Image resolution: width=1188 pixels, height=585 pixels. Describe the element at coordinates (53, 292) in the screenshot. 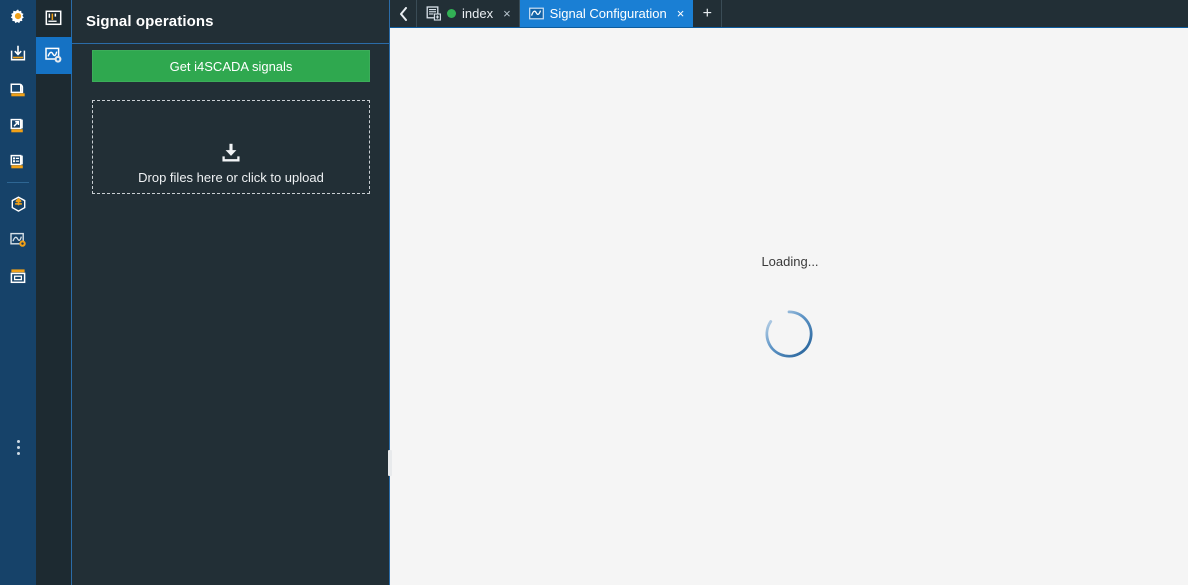

I see `module-rail` at that location.